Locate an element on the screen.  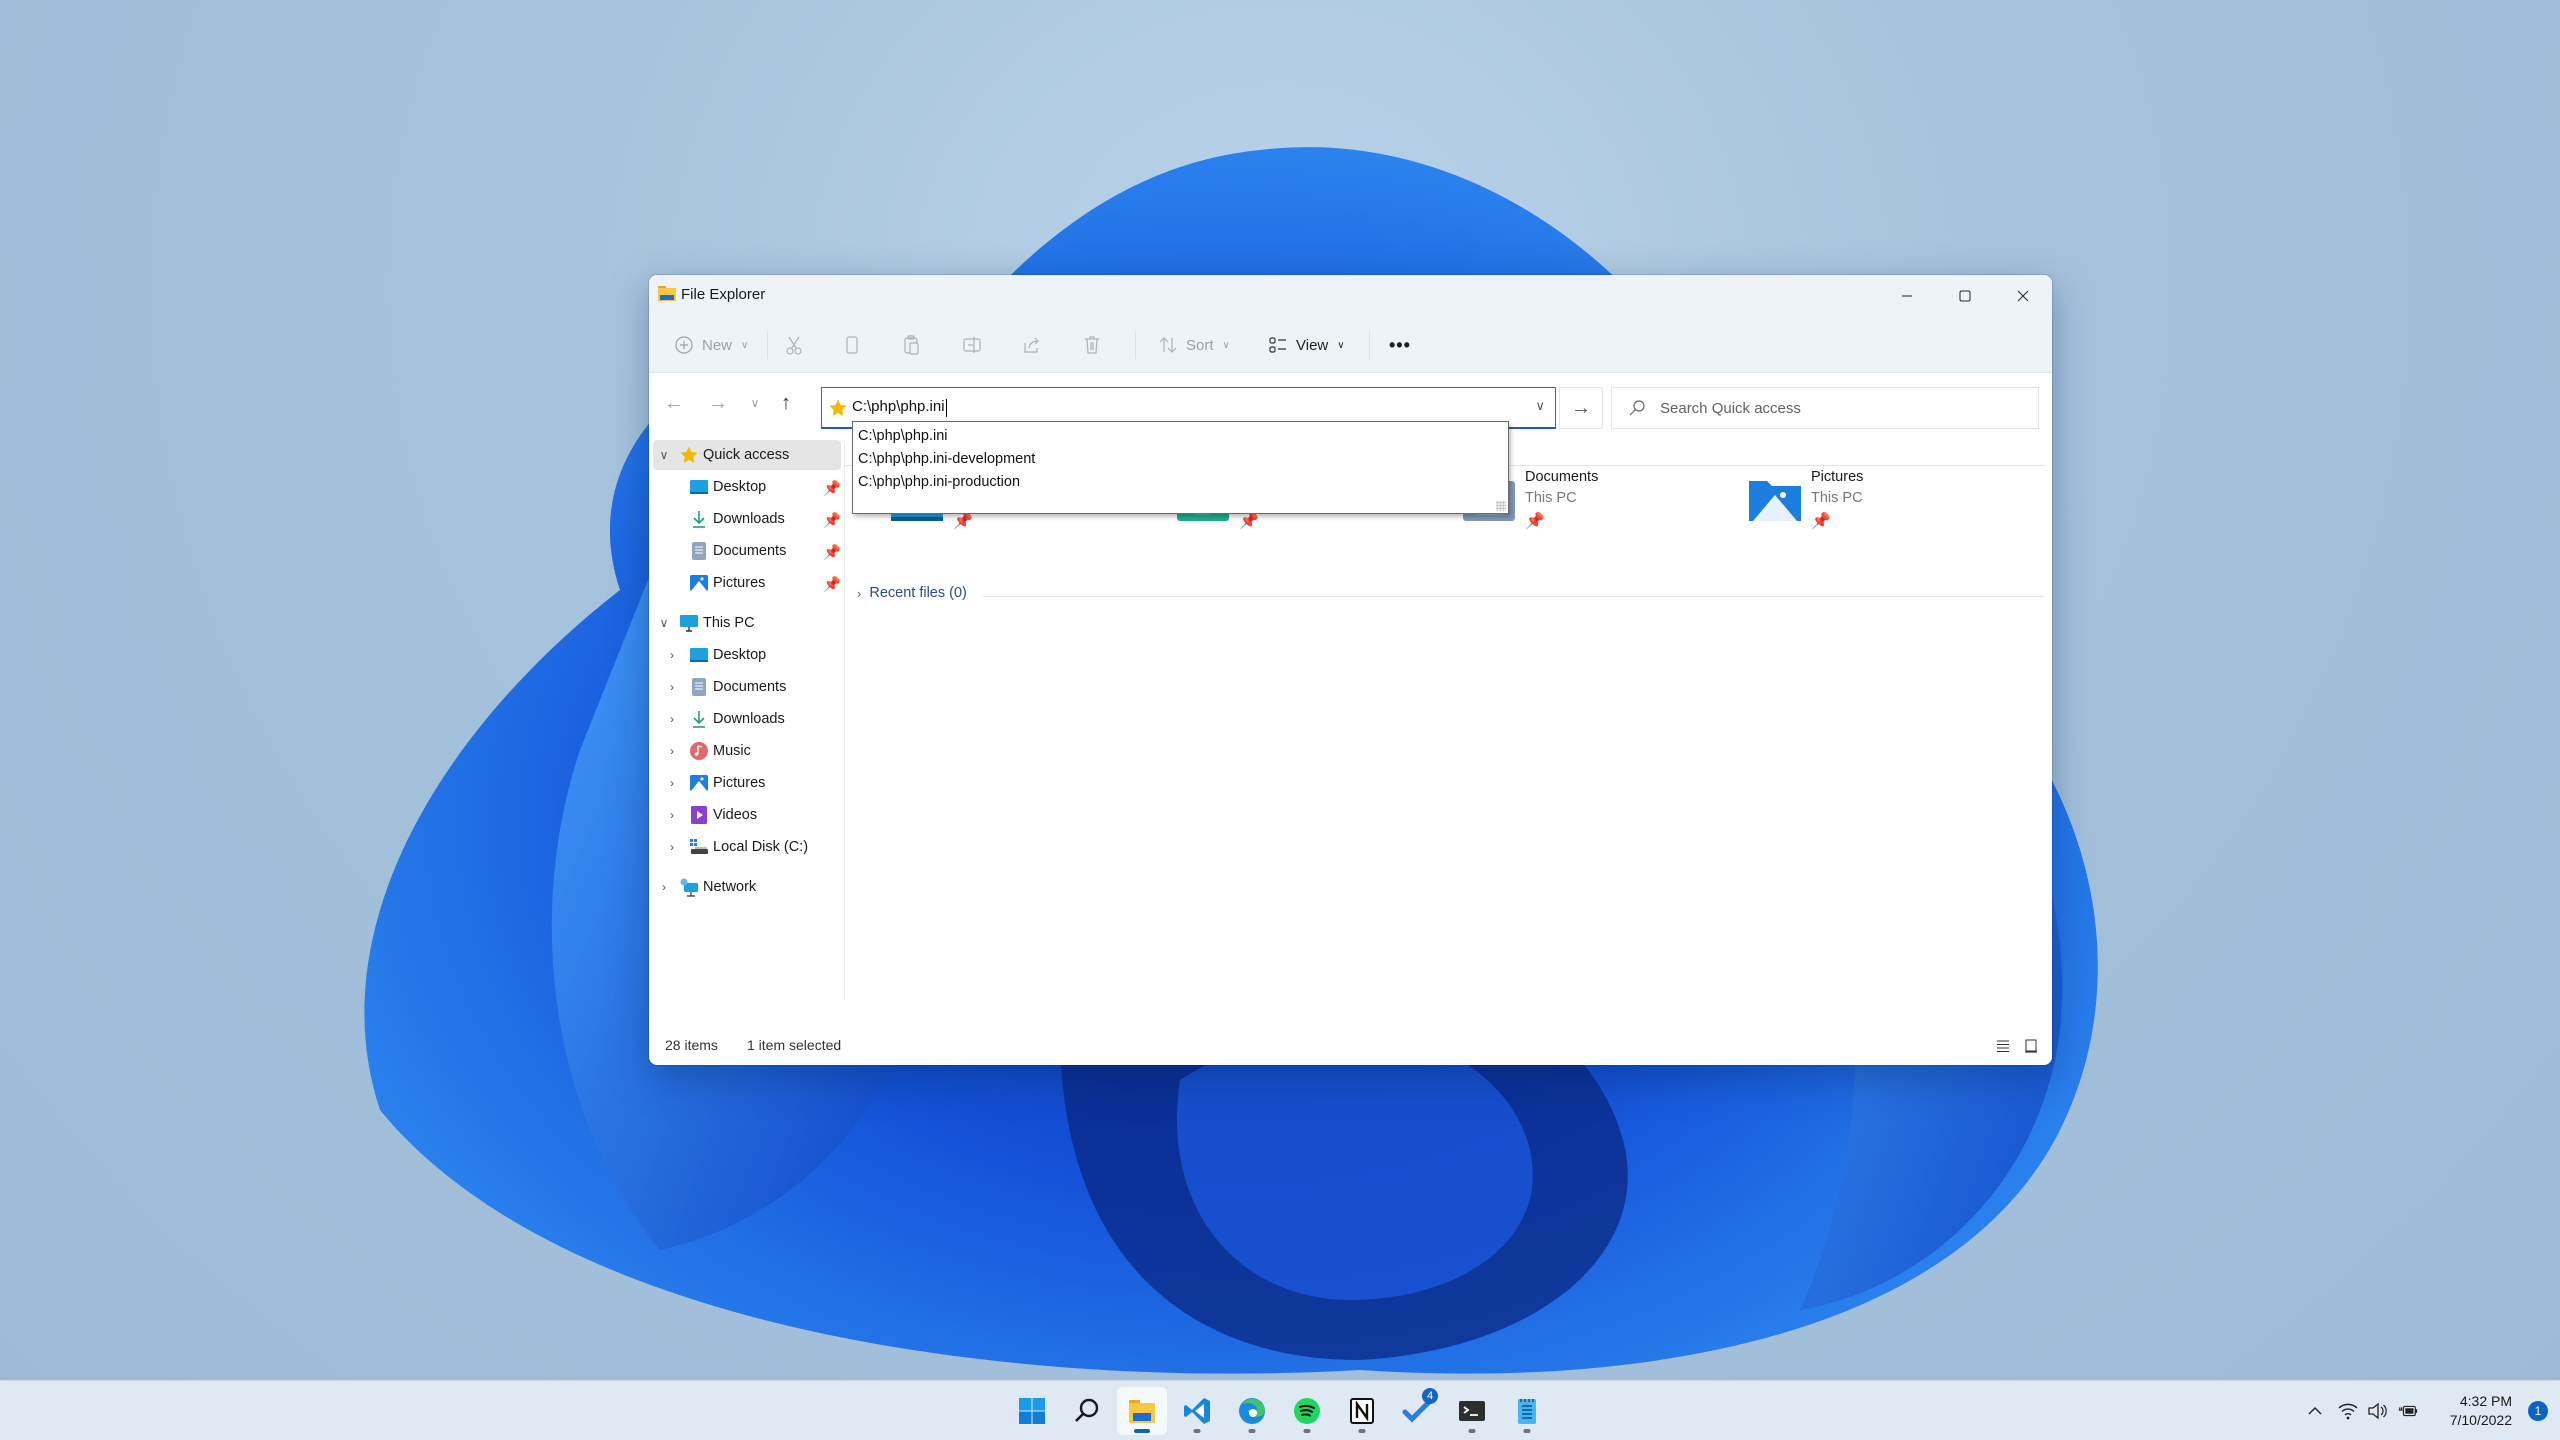
sidebar-item-documents: › Documents is located at coordinates (747, 687).